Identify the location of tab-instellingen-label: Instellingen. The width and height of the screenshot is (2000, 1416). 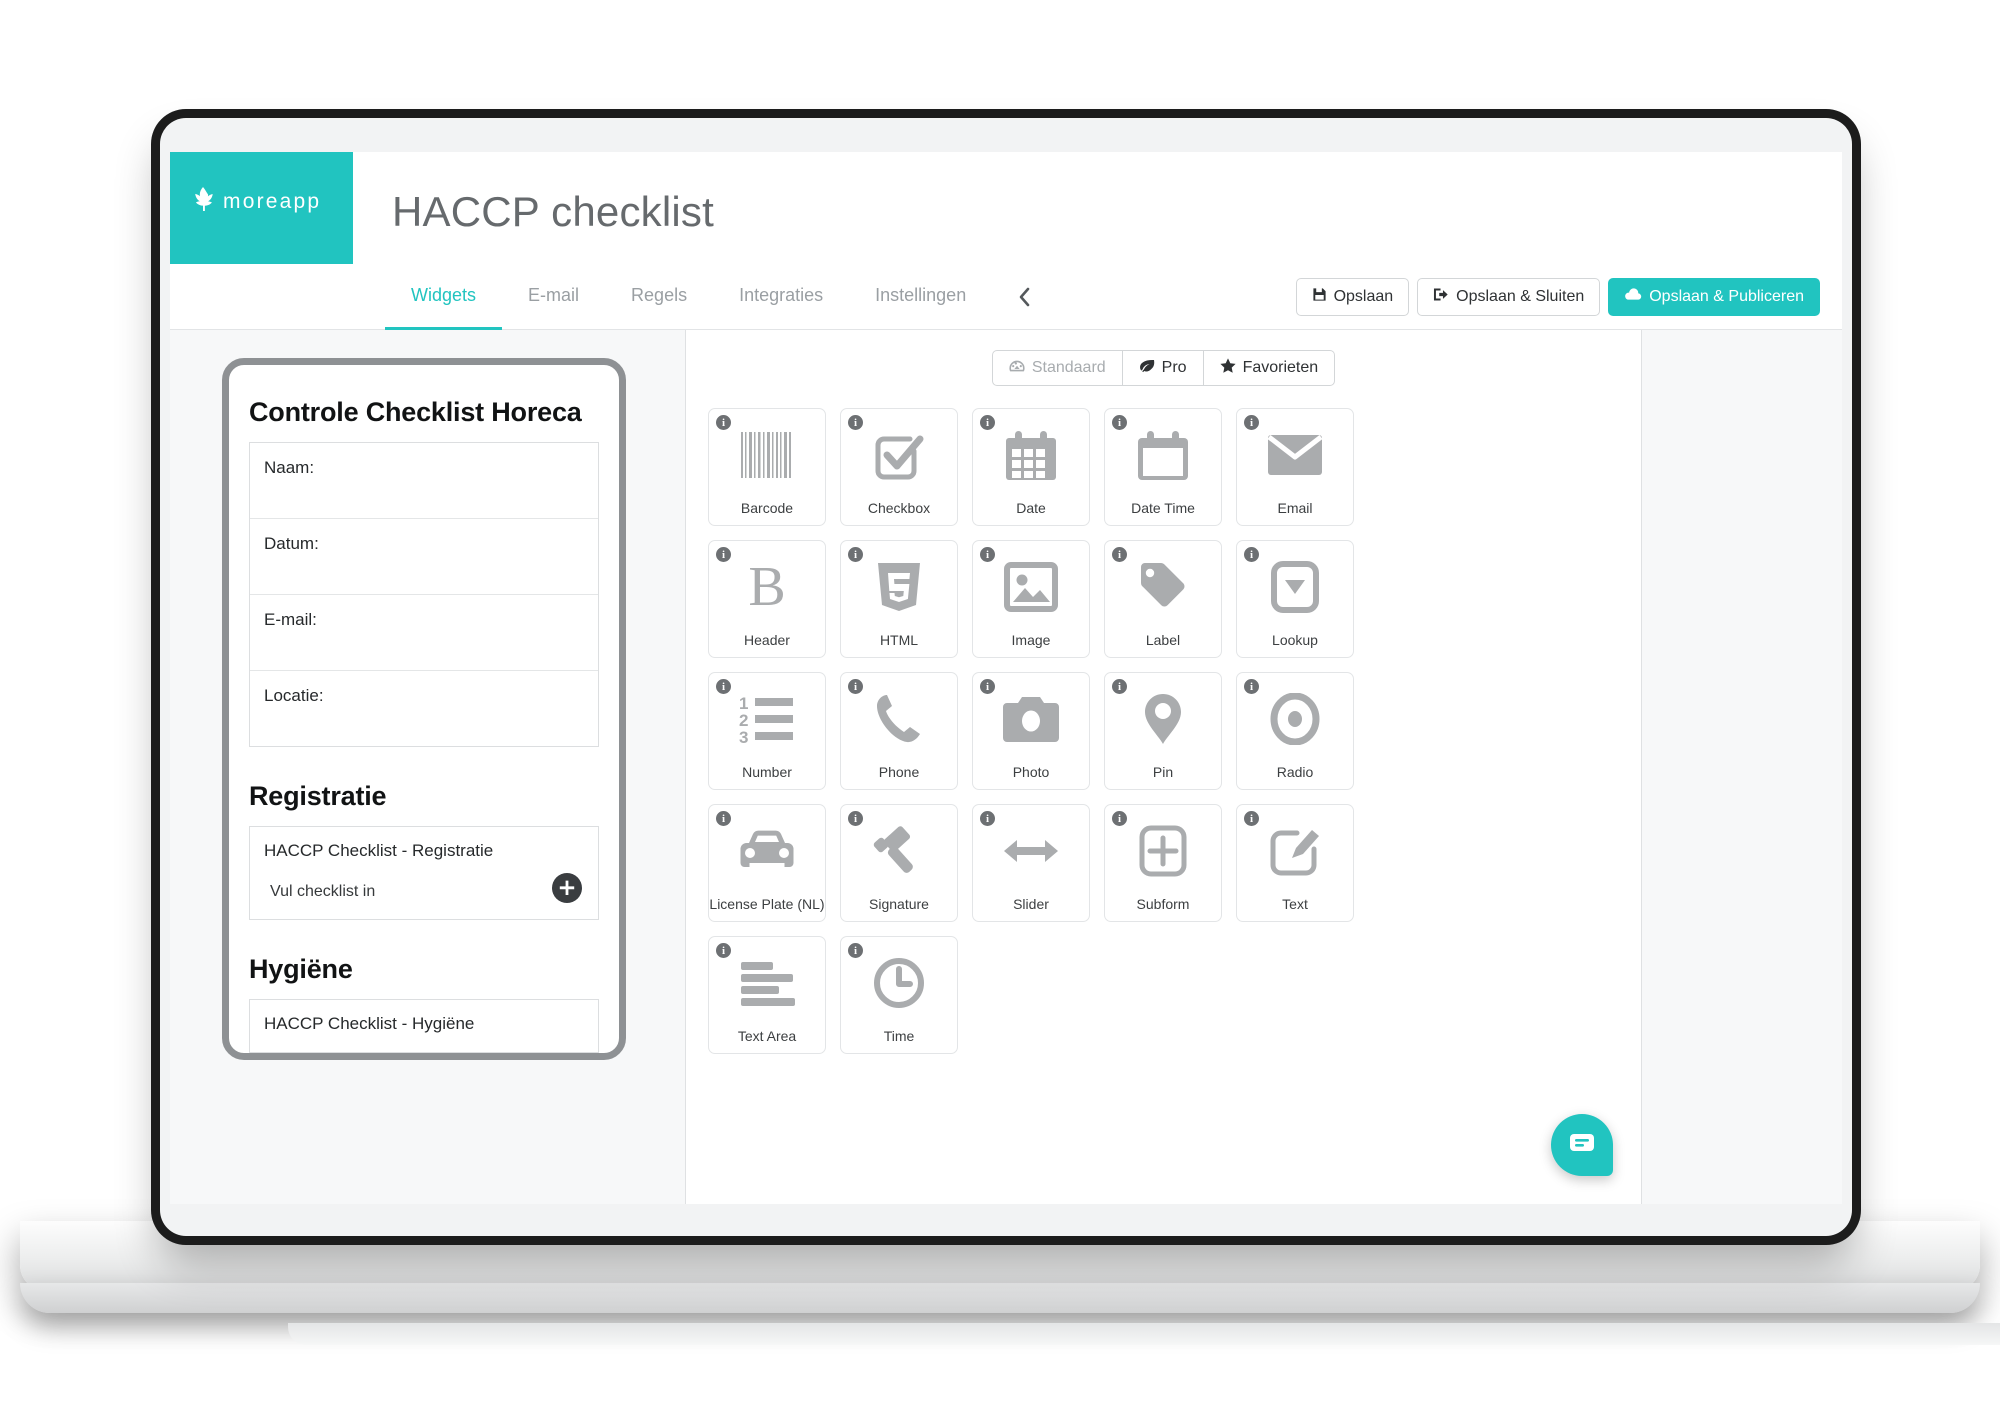
(921, 295).